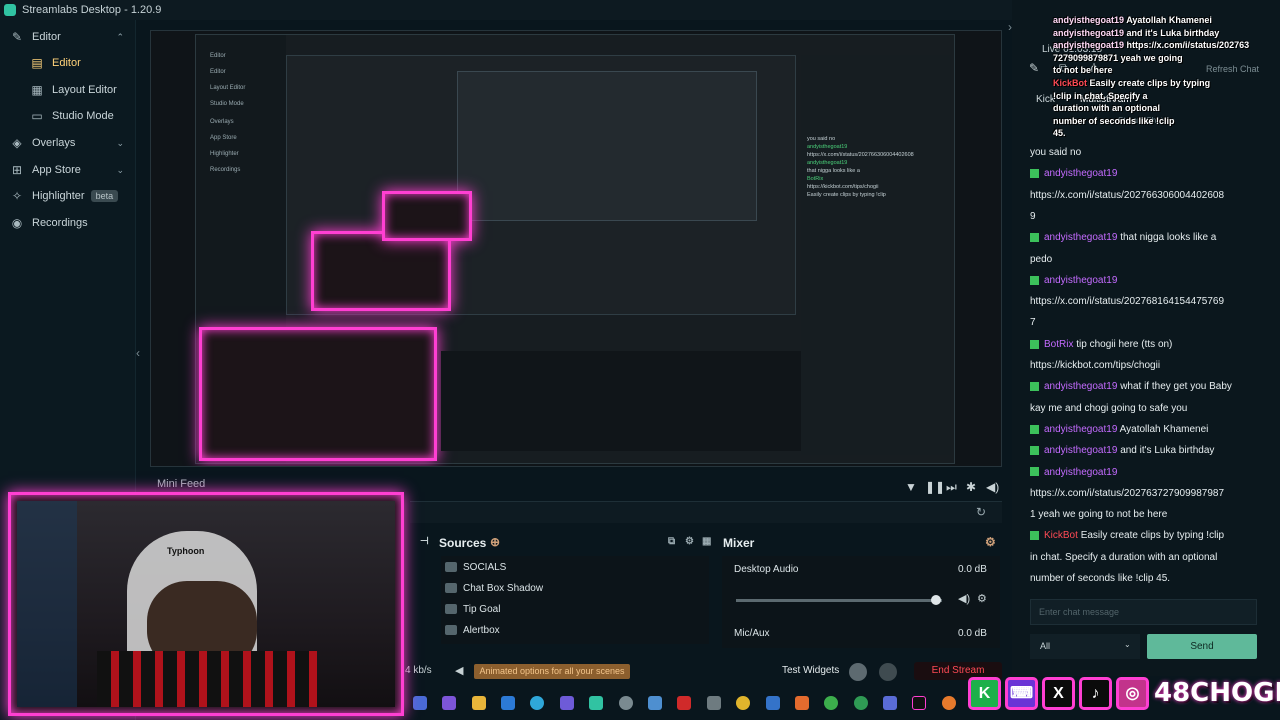 This screenshot has width=1280, height=720. I want to click on filter-icon: ▼, so click(911, 487).